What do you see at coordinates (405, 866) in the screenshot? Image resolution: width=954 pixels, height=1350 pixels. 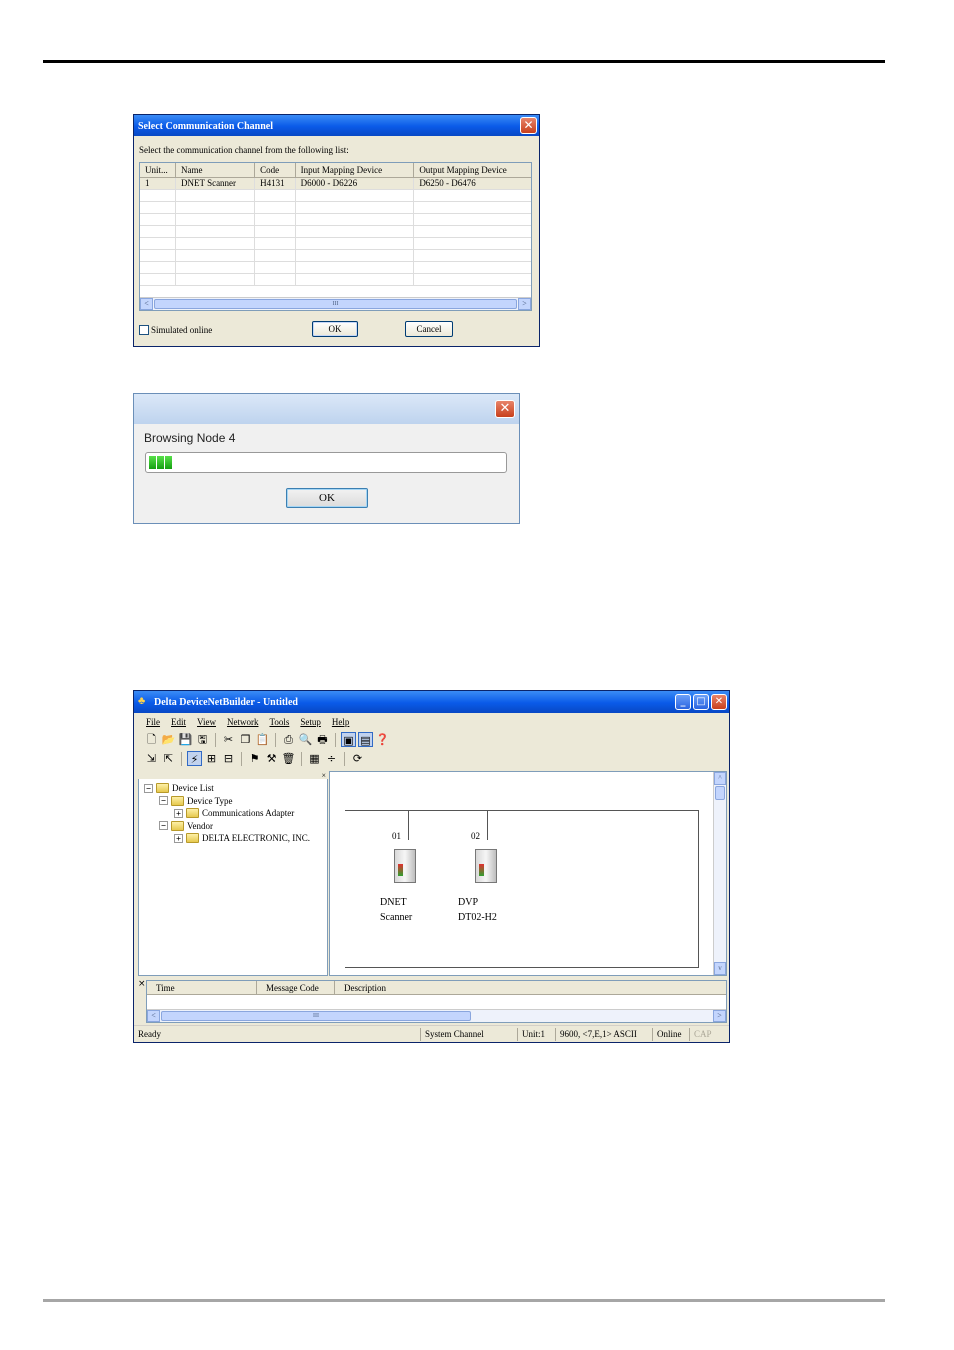 I see `dnet-scanner-device-icon` at bounding box center [405, 866].